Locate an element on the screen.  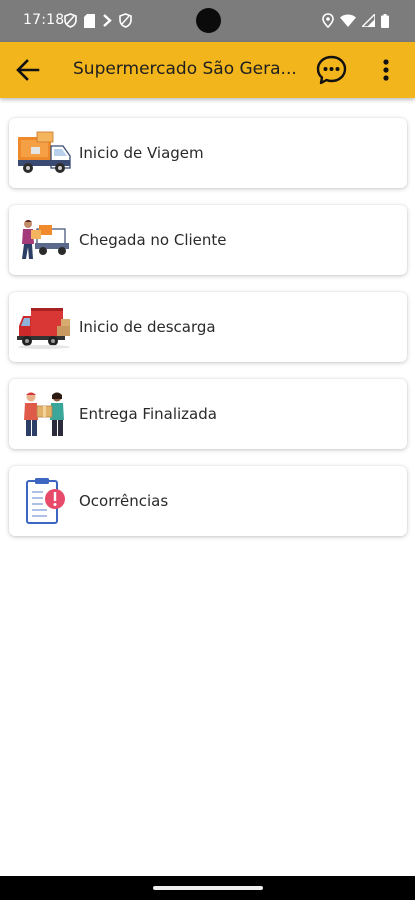
menu-item-inicio-de-viagem: Inicio de Viagem is located at coordinates (208, 153).